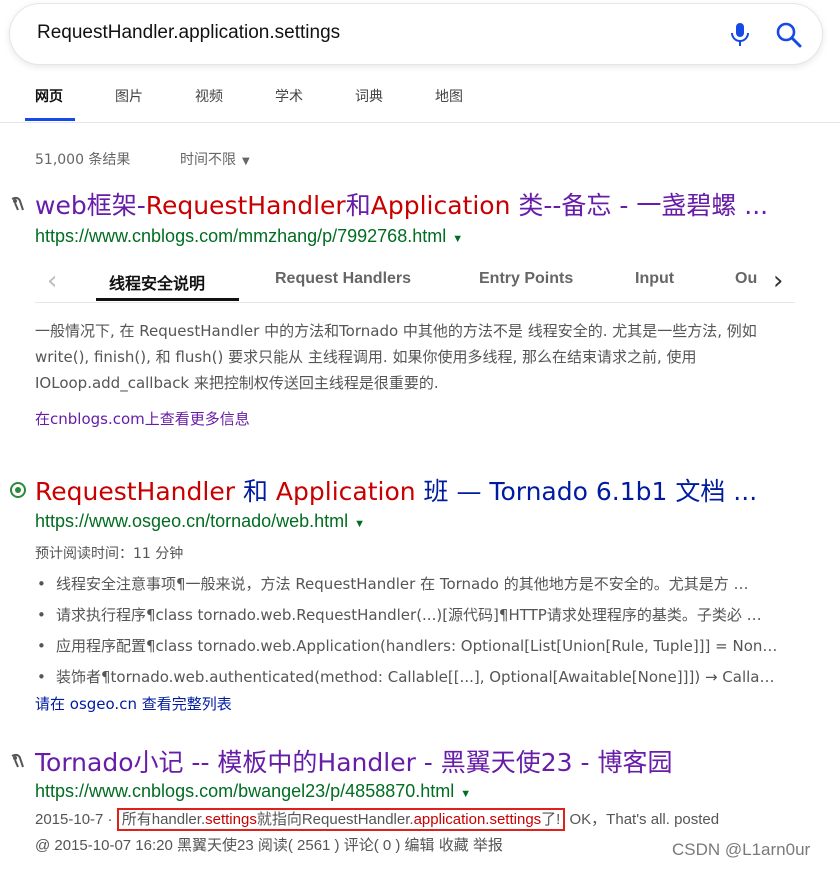 The width and height of the screenshot is (840, 869). Describe the element at coordinates (52, 281) in the screenshot. I see `chevron-left-icon: ‹` at that location.